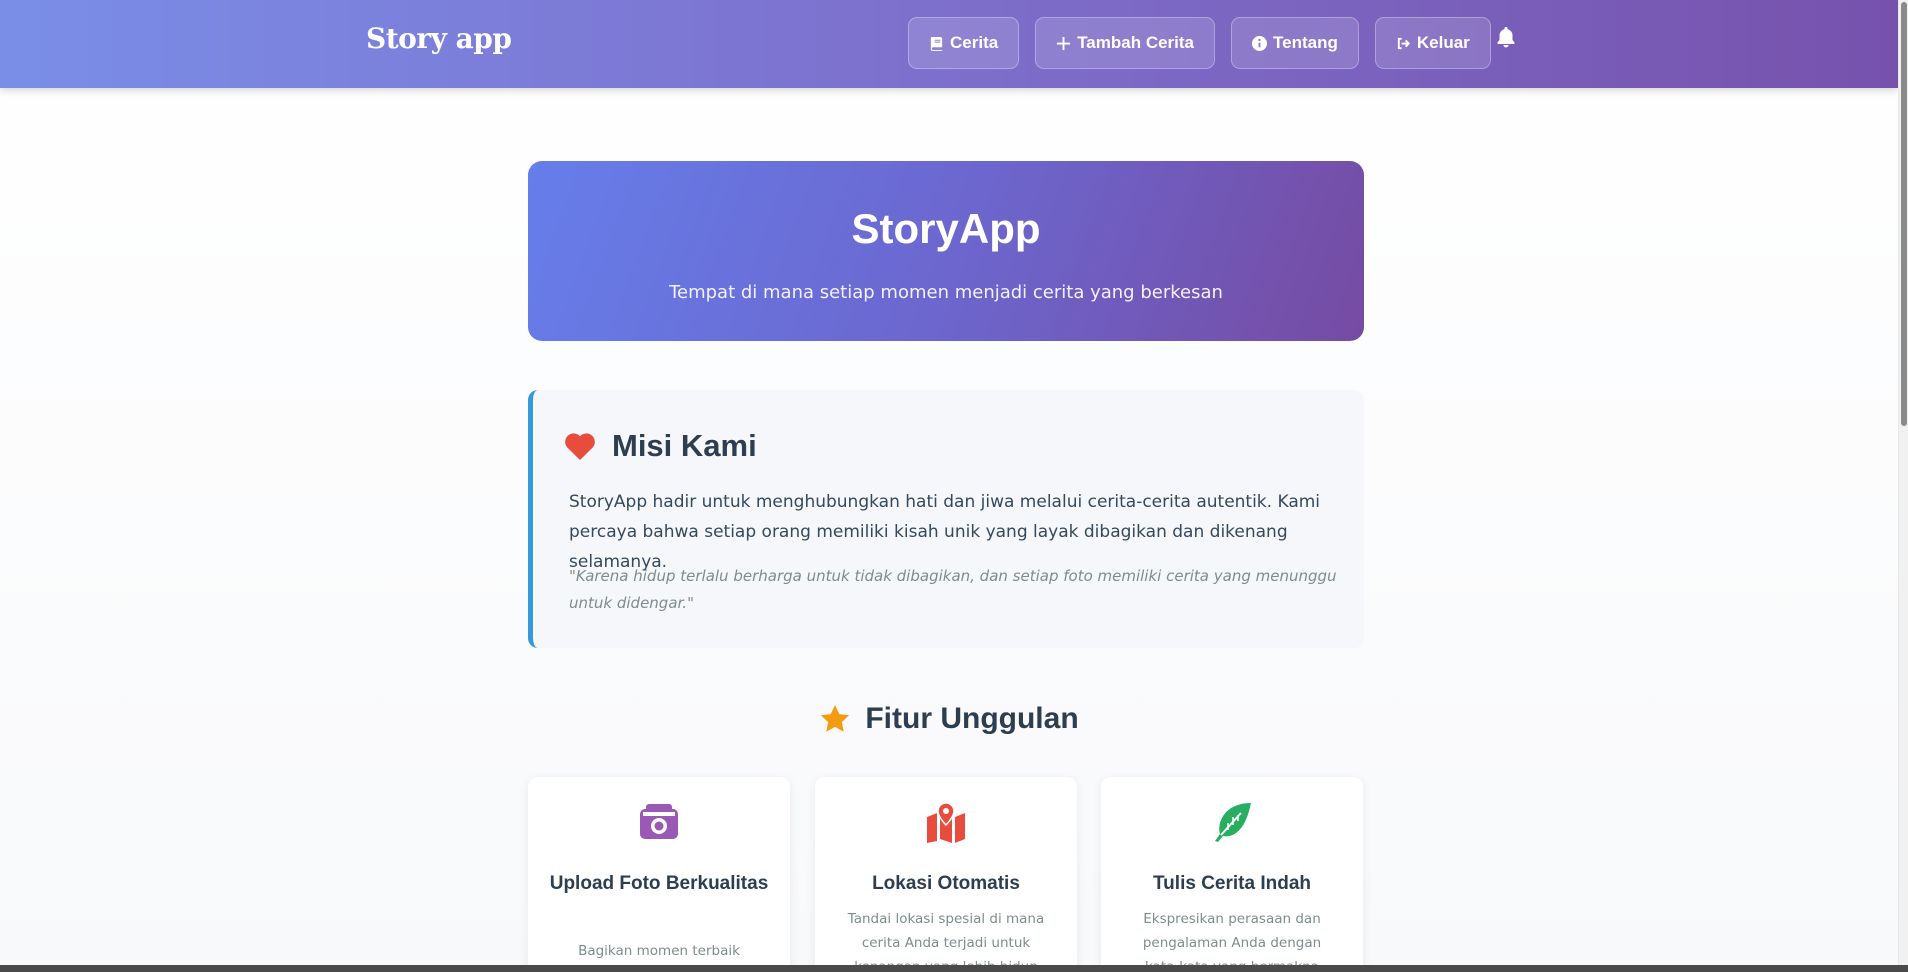 The image size is (1908, 972). What do you see at coordinates (972, 718) in the screenshot?
I see `features-title: Fitur Unggulan` at bounding box center [972, 718].